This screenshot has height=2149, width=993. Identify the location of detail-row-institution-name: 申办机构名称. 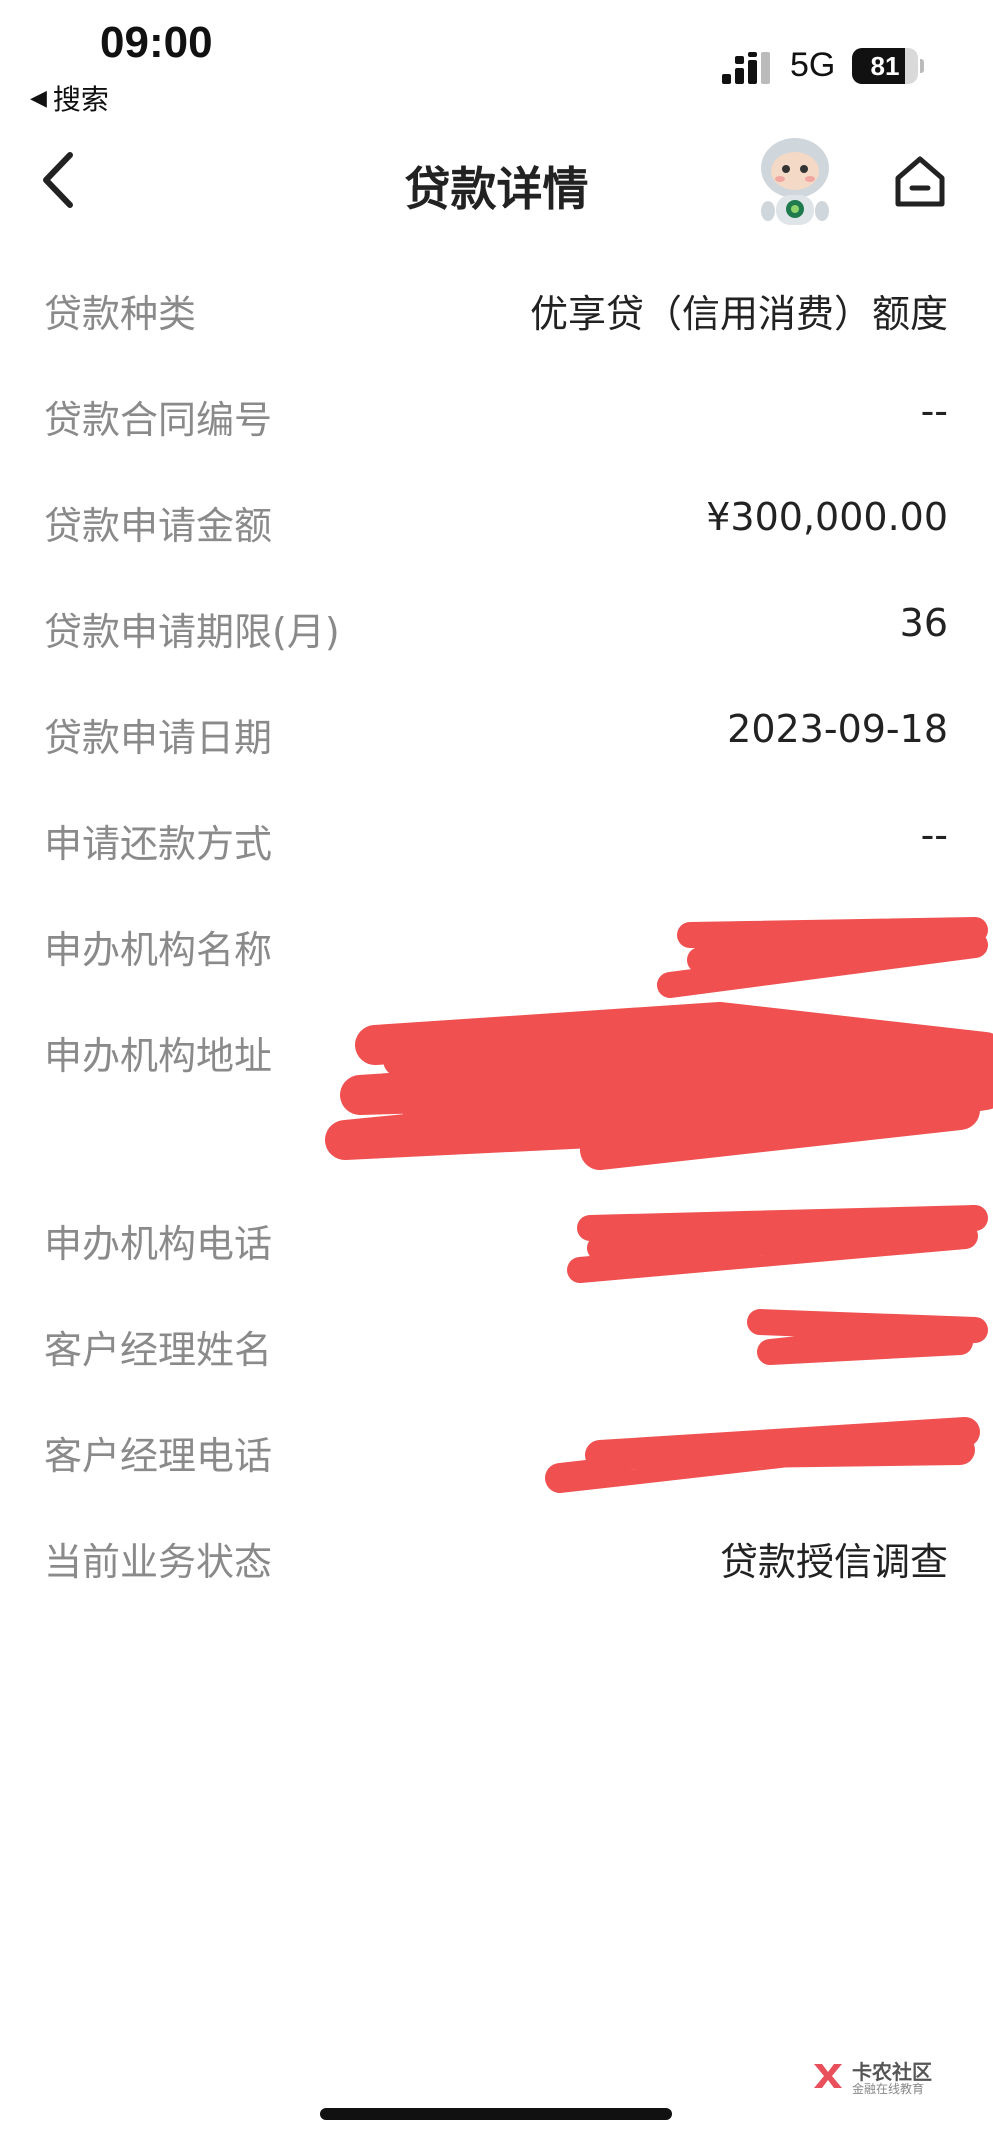
(496, 941).